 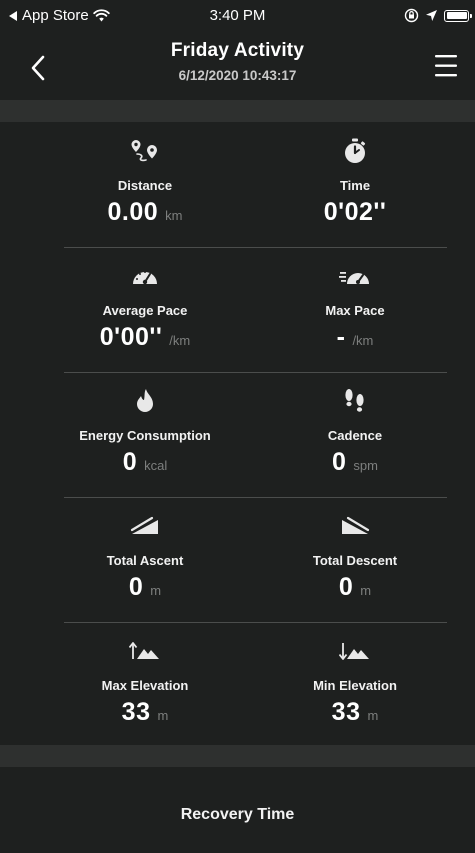 I want to click on section-separator-bottom, so click(x=237, y=756).